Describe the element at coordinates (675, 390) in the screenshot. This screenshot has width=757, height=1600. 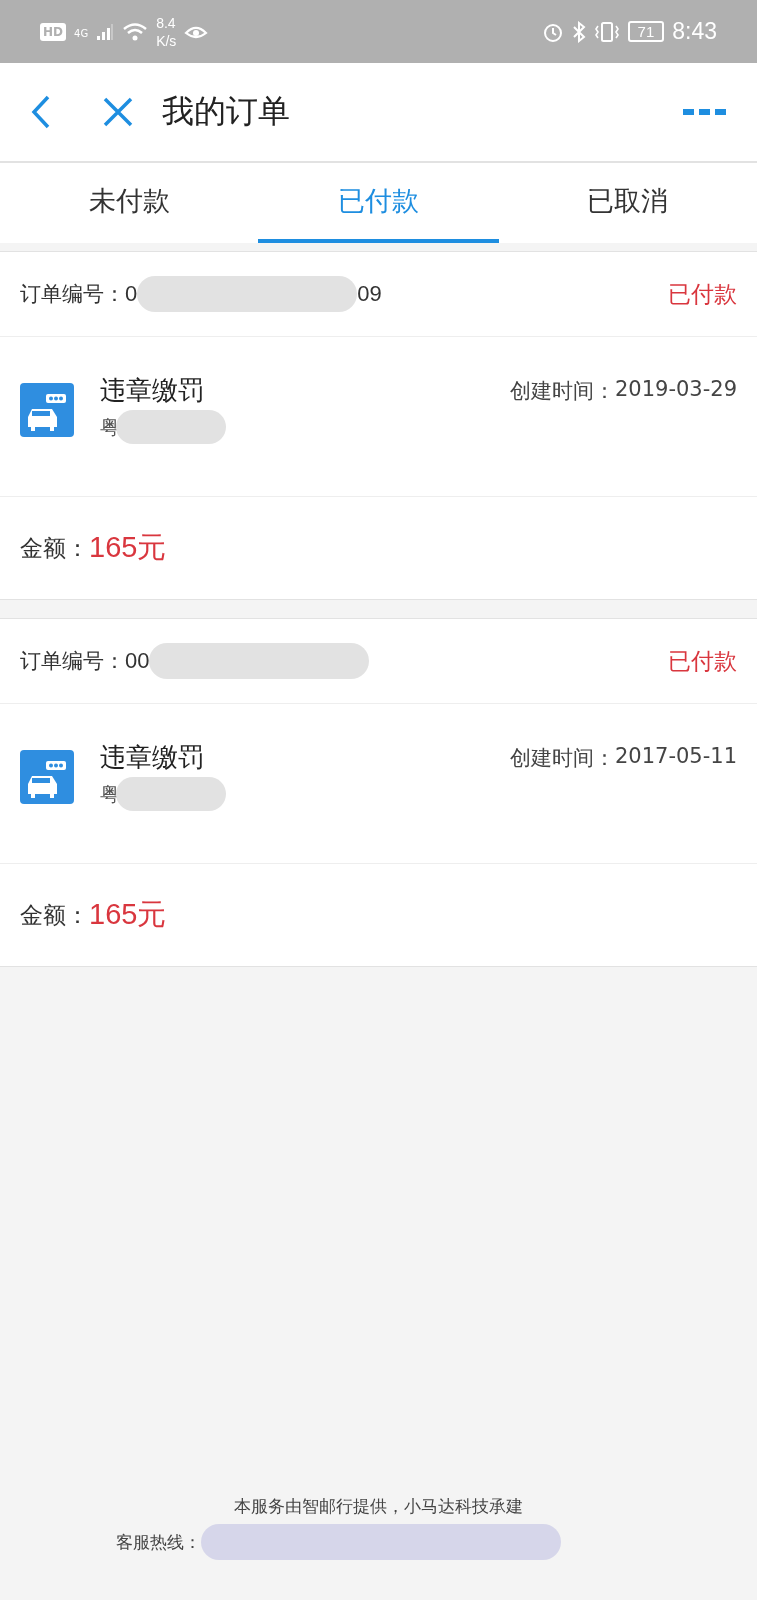
I see `created-date: 2019-03-29` at that location.